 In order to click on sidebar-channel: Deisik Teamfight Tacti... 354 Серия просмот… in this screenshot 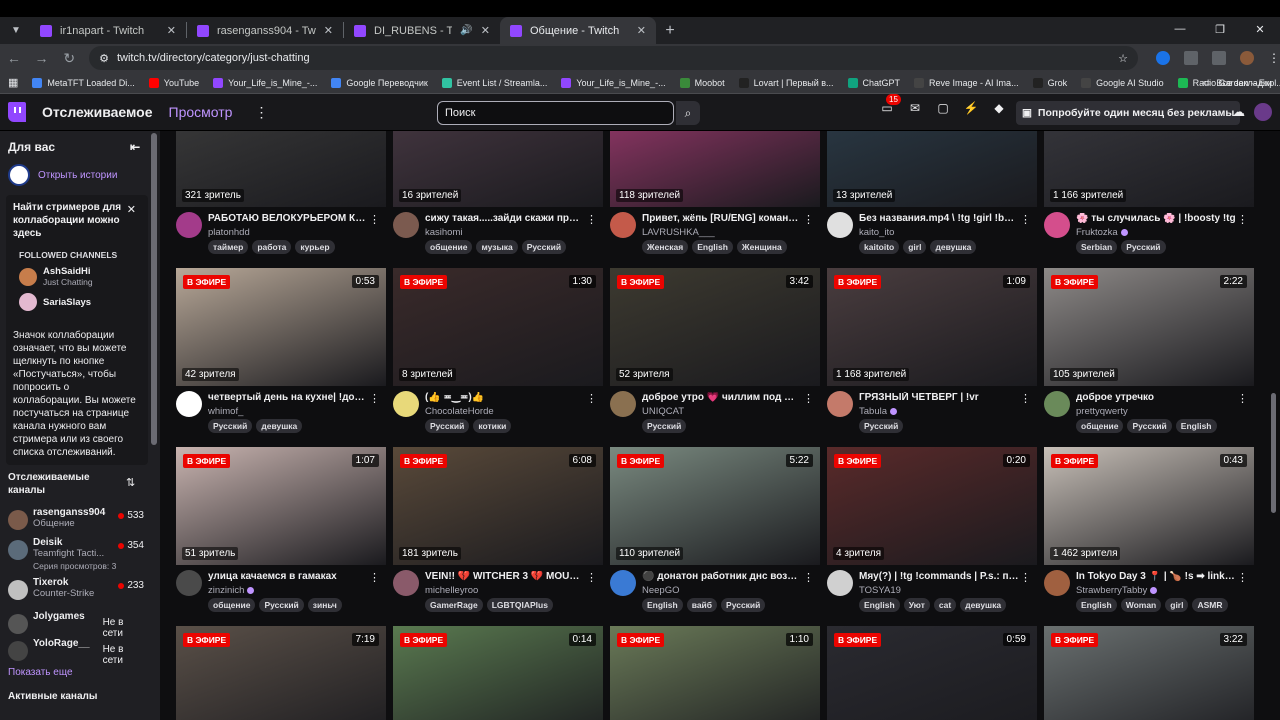, I will do `click(76, 554)`.